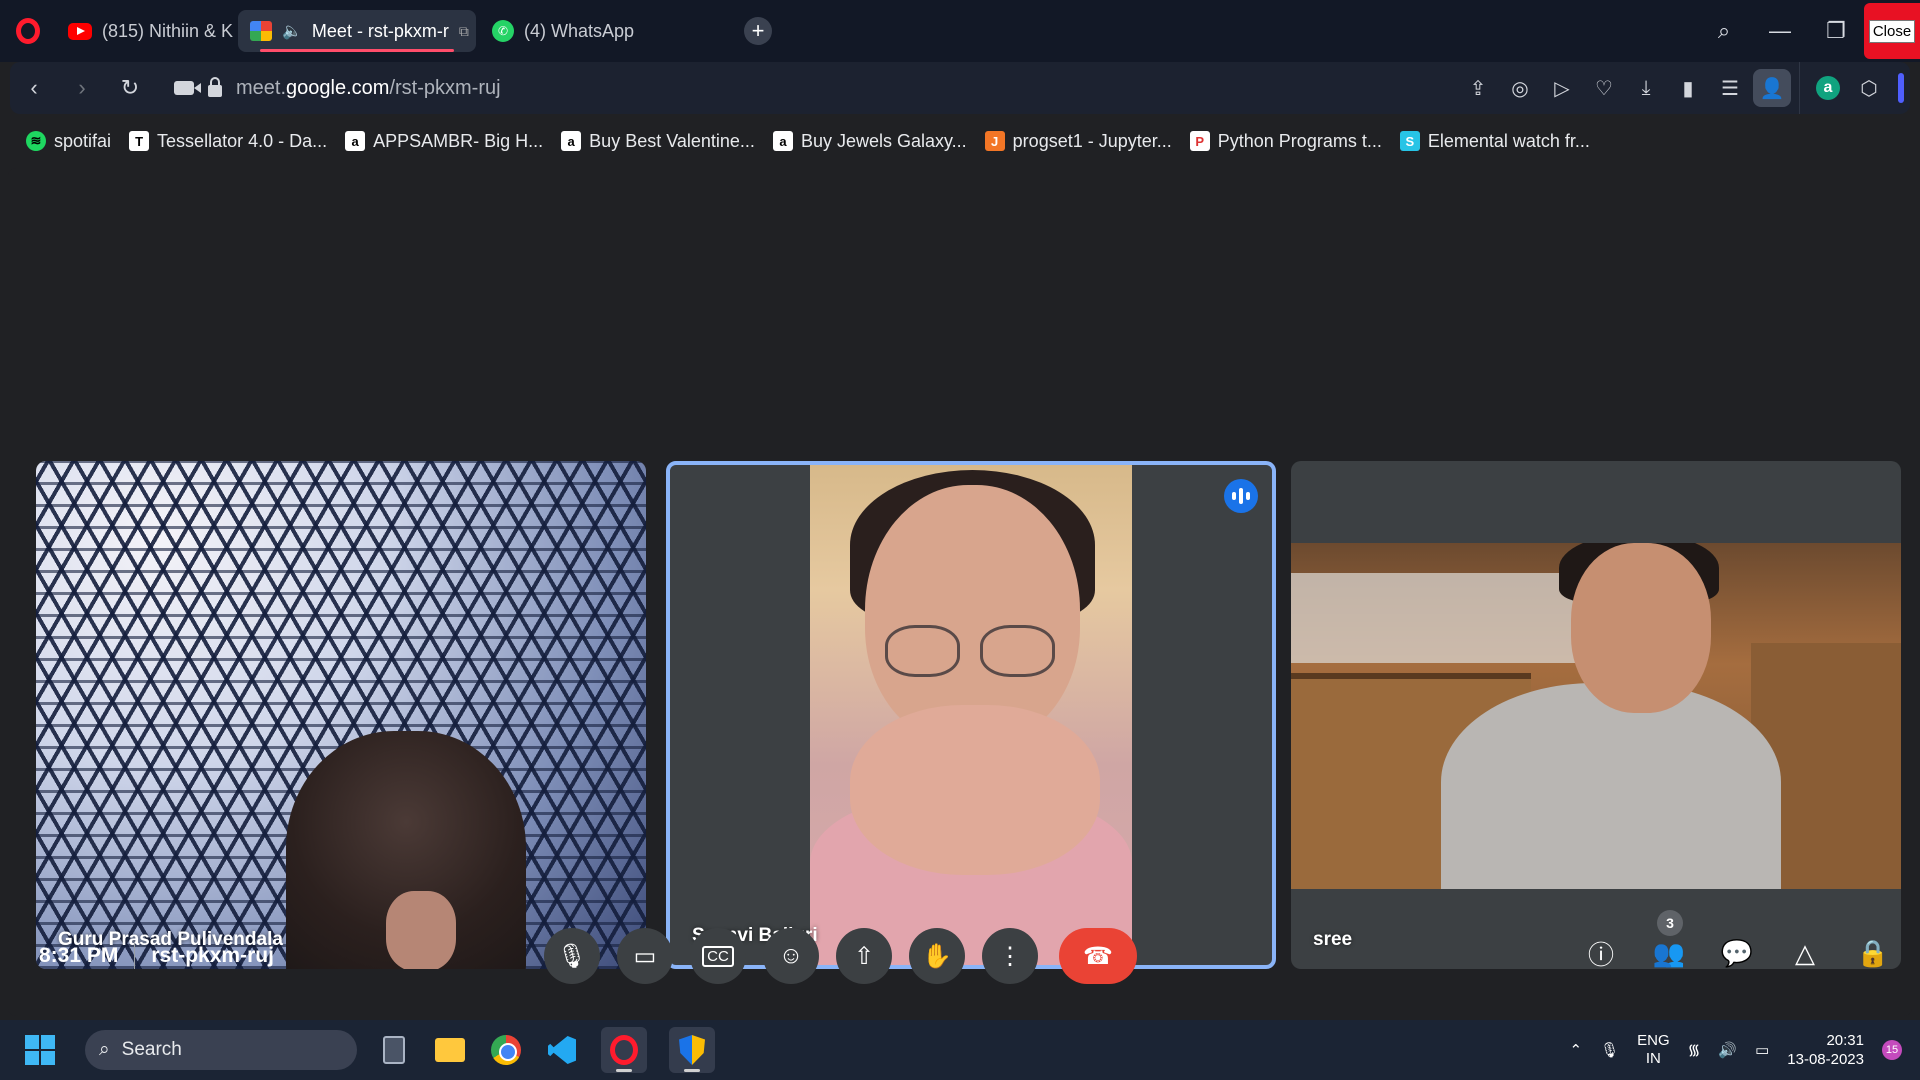 This screenshot has height=1080, width=1920. Describe the element at coordinates (341, 715) in the screenshot. I see `participant-tile-guru: Guru Prasad Pulivendala` at that location.